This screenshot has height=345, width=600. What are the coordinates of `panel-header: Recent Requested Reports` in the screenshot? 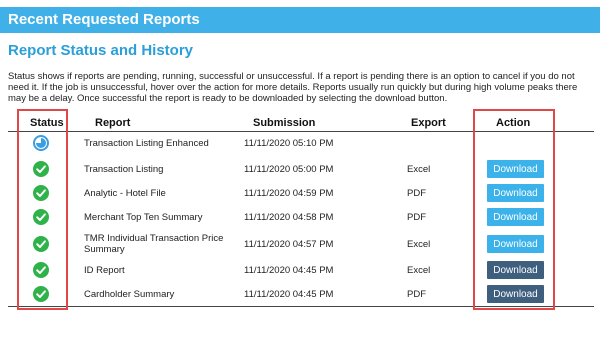 It's located at (300, 20).